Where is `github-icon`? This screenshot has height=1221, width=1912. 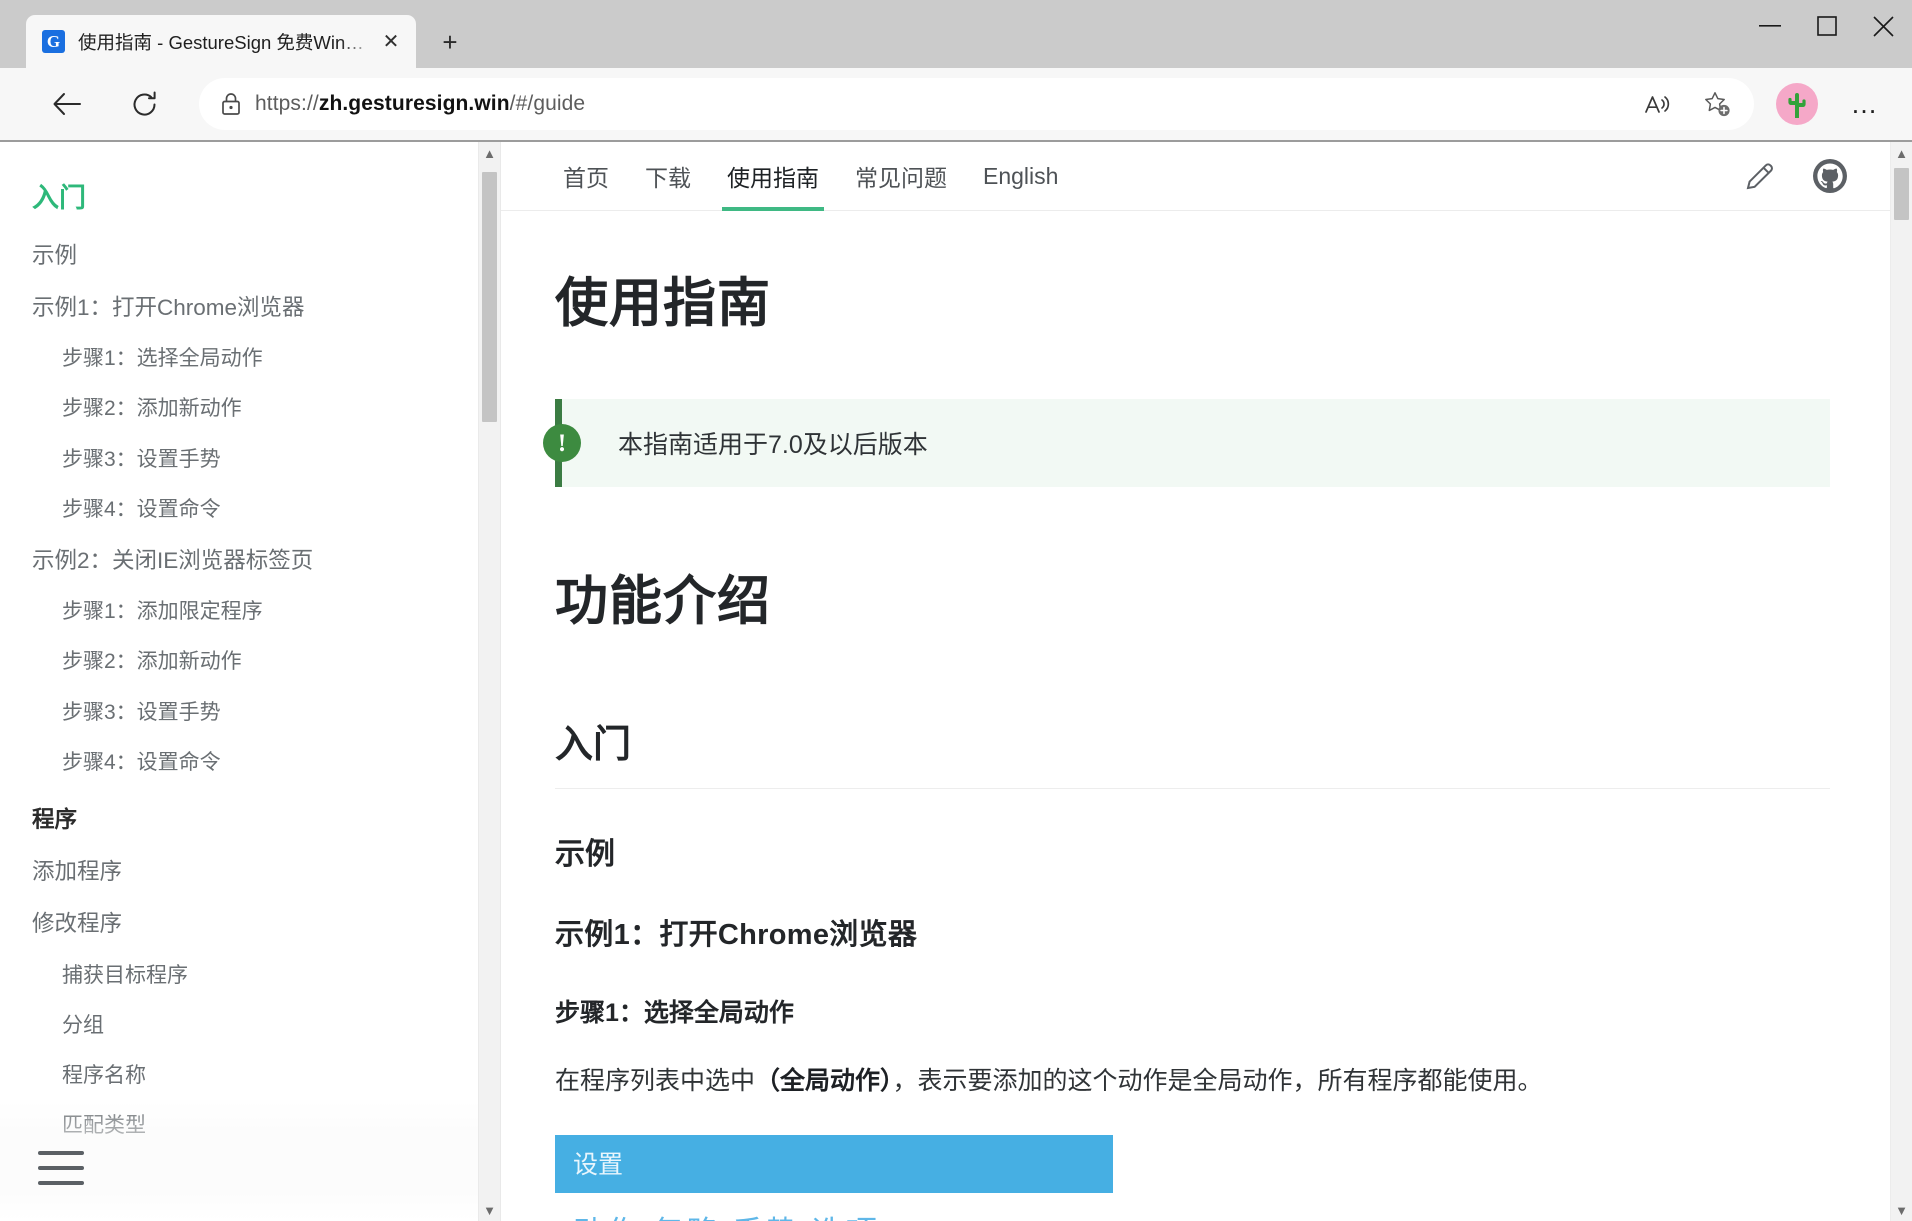 github-icon is located at coordinates (1830, 176).